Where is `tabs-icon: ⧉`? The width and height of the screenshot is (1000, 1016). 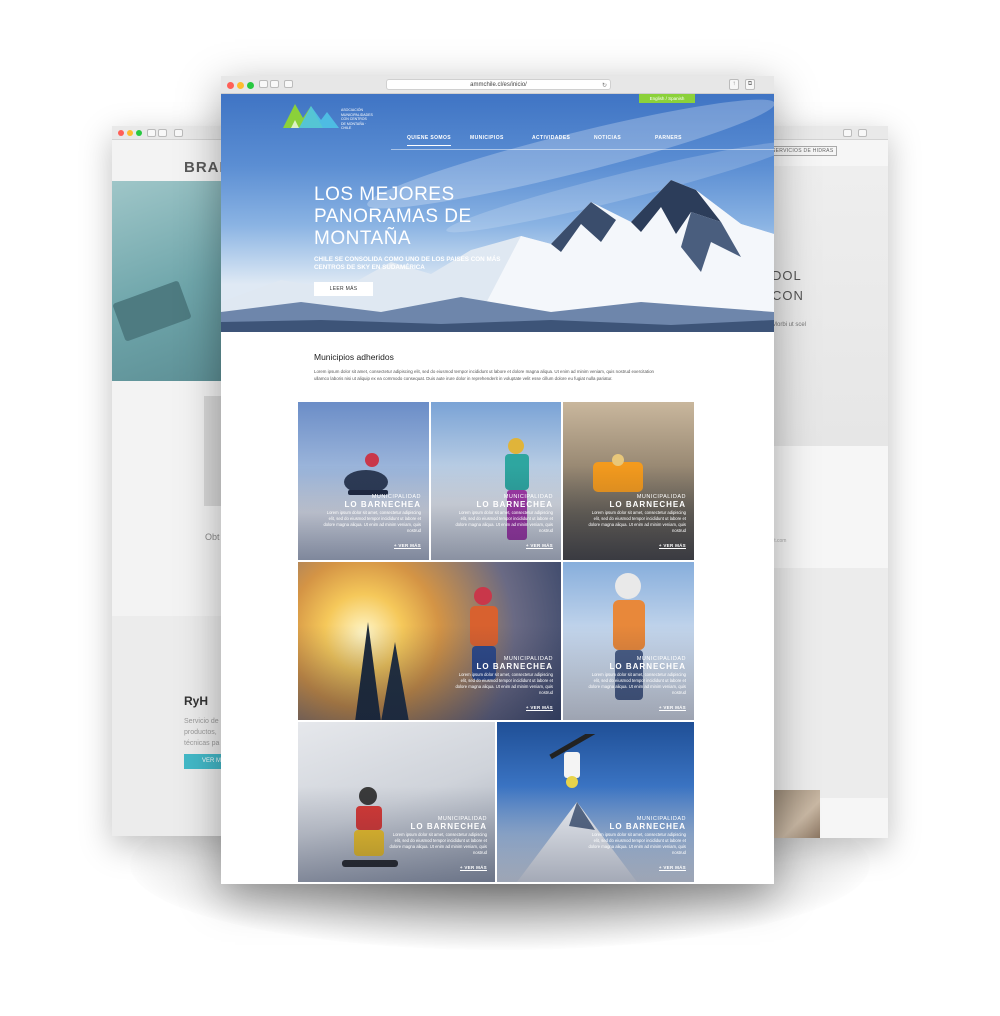 tabs-icon: ⧉ is located at coordinates (750, 84).